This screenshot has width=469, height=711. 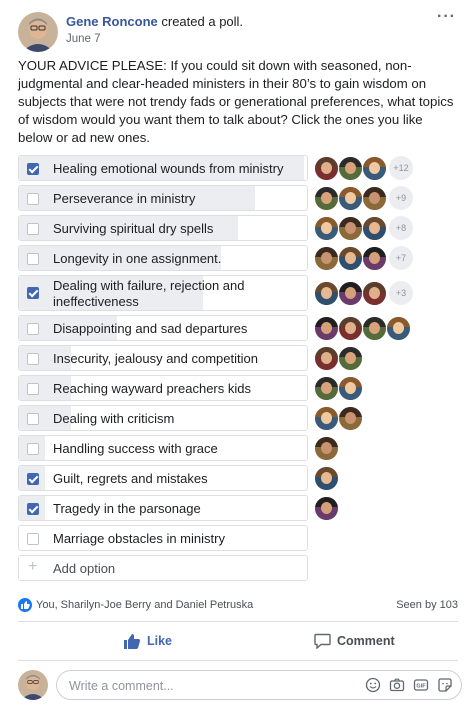 I want to click on poll-option-box: Tragedy in the parsonage, so click(x=163, y=508).